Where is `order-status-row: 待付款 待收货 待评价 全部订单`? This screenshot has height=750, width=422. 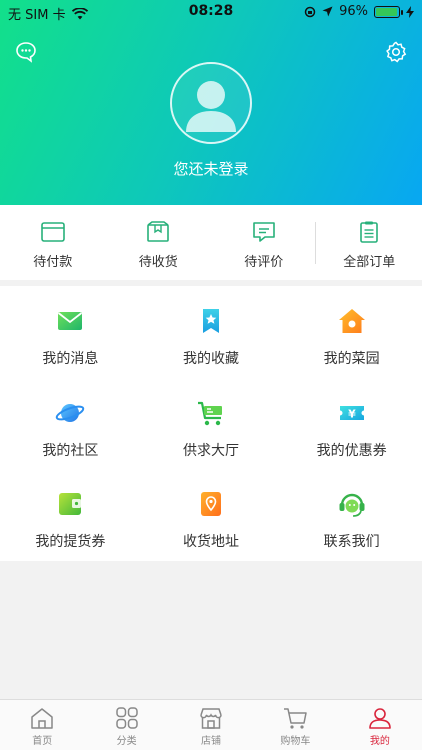
order-status-row: 待付款 待收货 待评价 全部订单 is located at coordinates (211, 242).